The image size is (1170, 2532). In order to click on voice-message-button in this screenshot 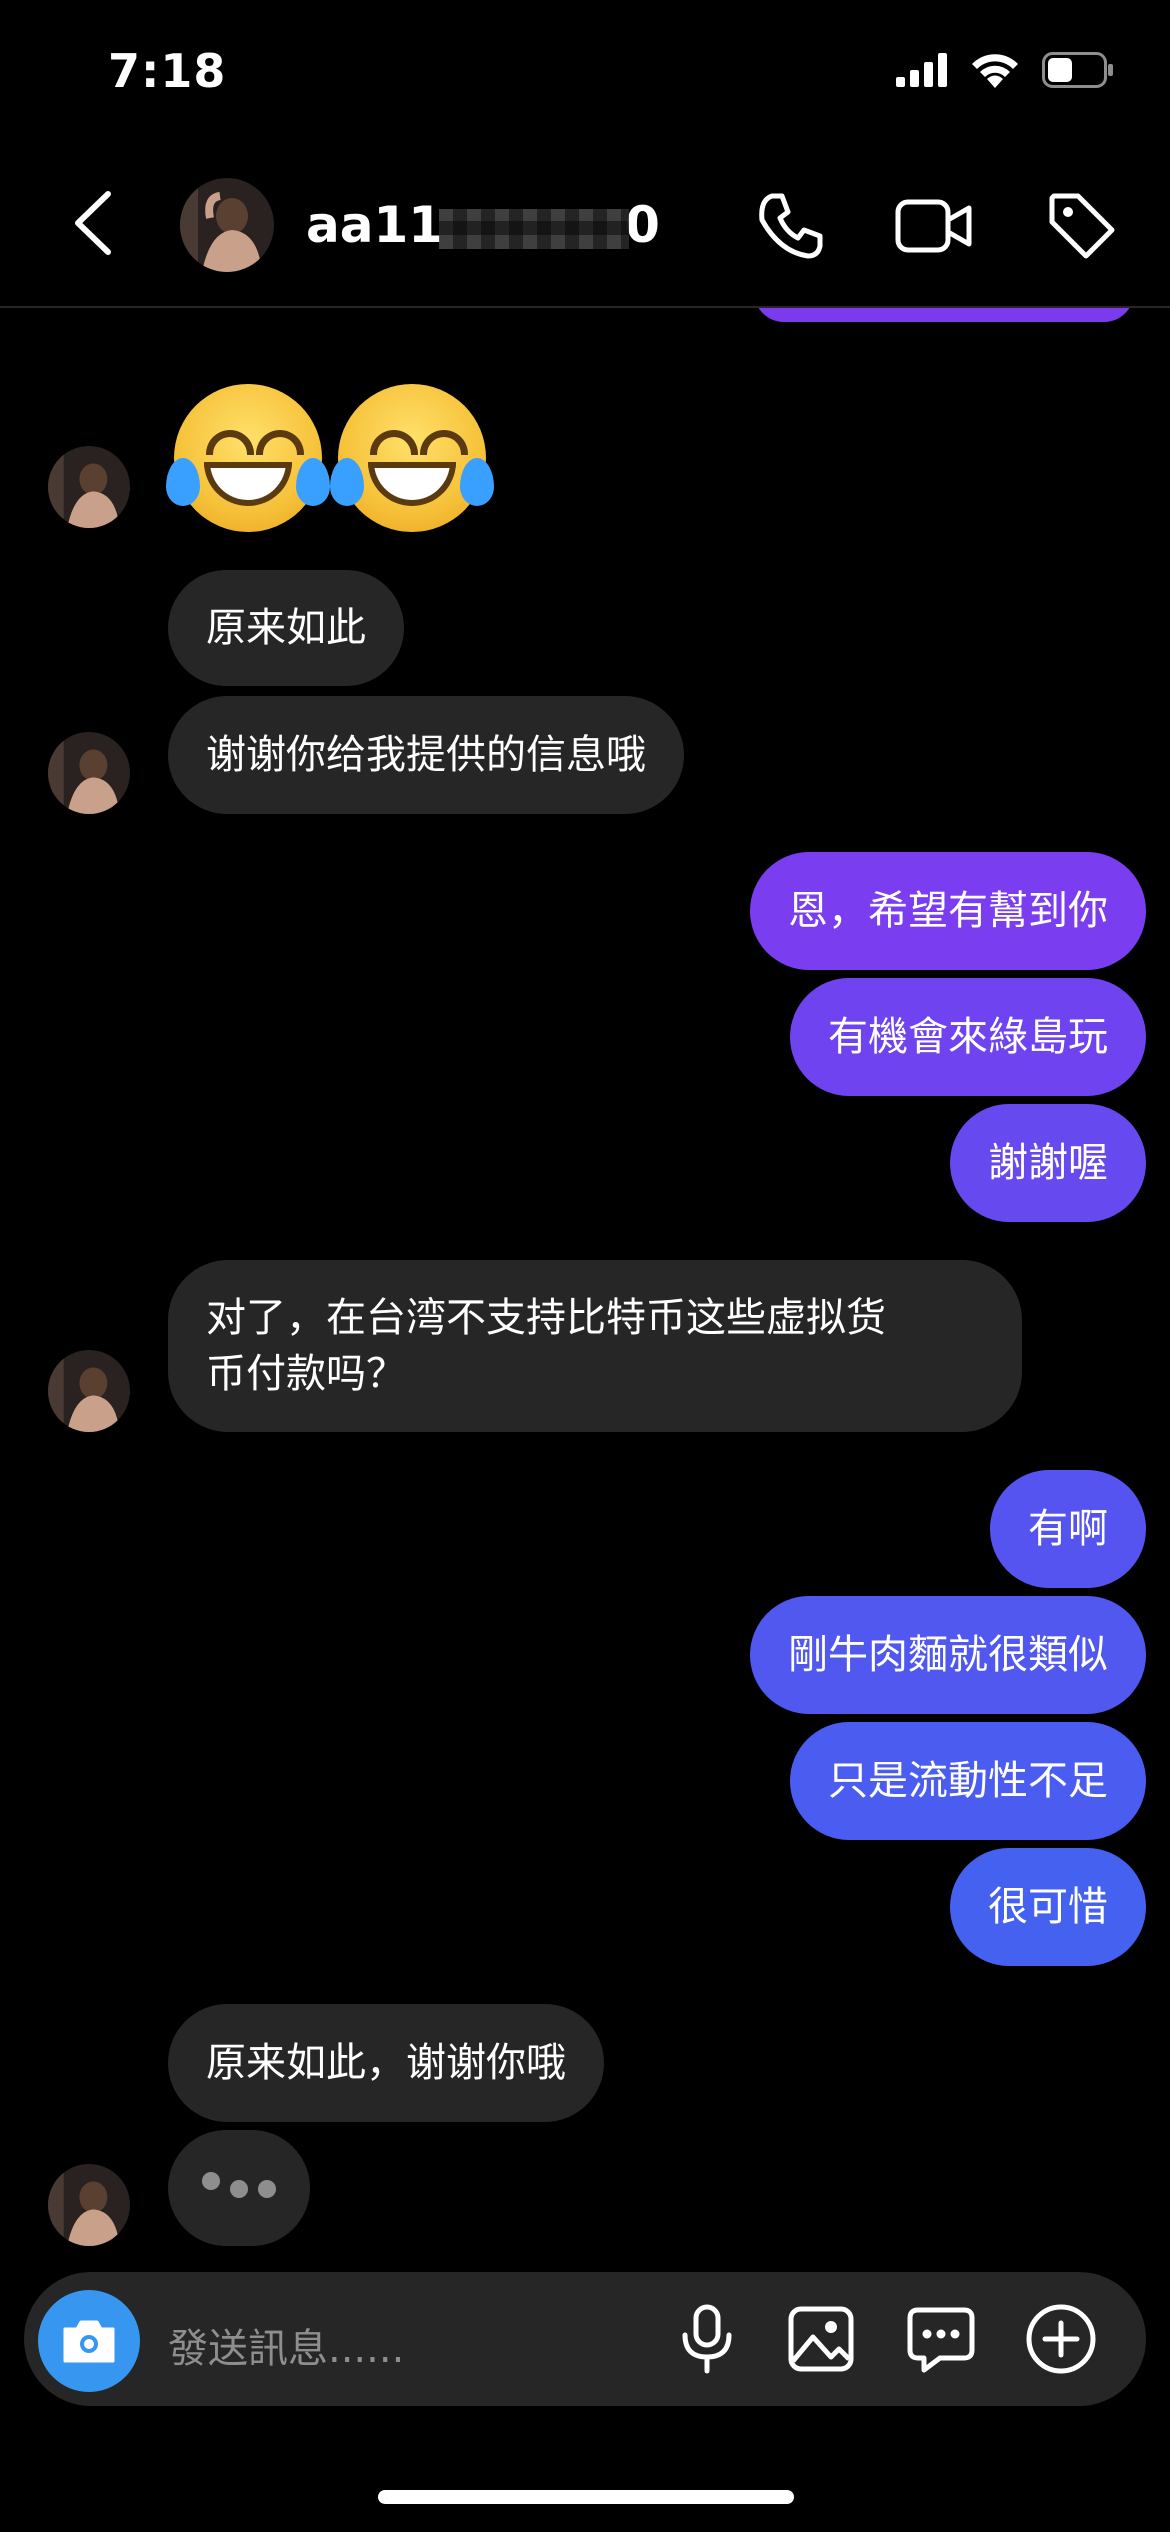, I will do `click(707, 2339)`.